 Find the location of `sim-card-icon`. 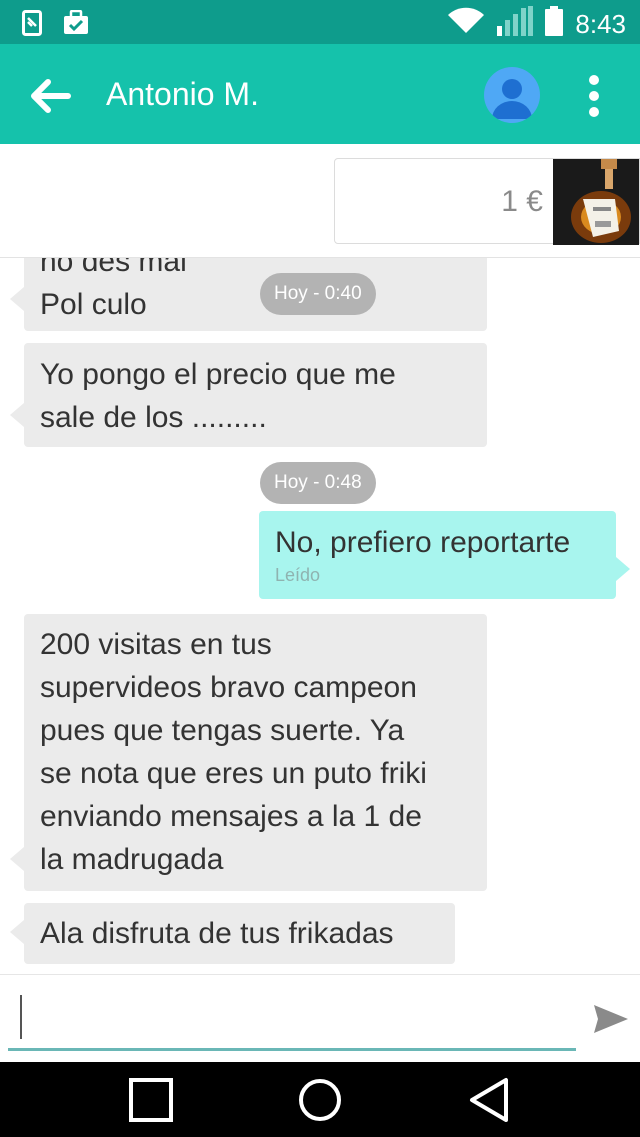

sim-card-icon is located at coordinates (32, 25).